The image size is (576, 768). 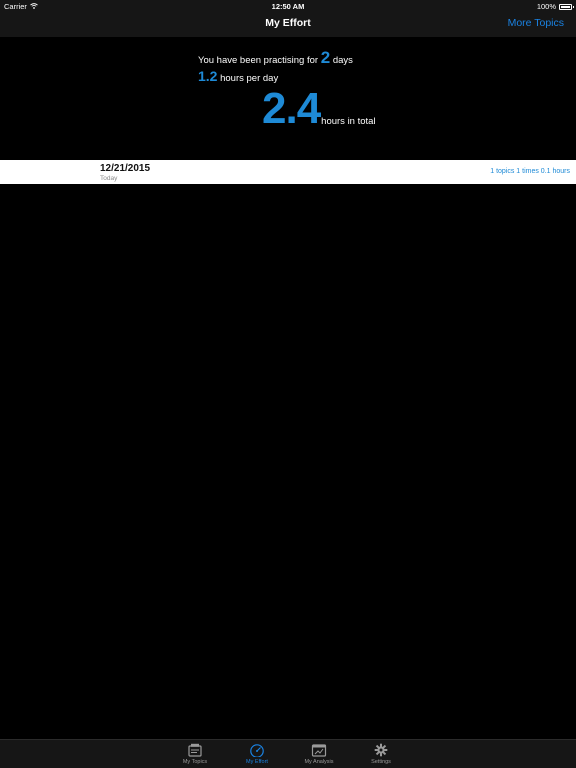 I want to click on hours-per-day-label: hours per day, so click(x=249, y=78).